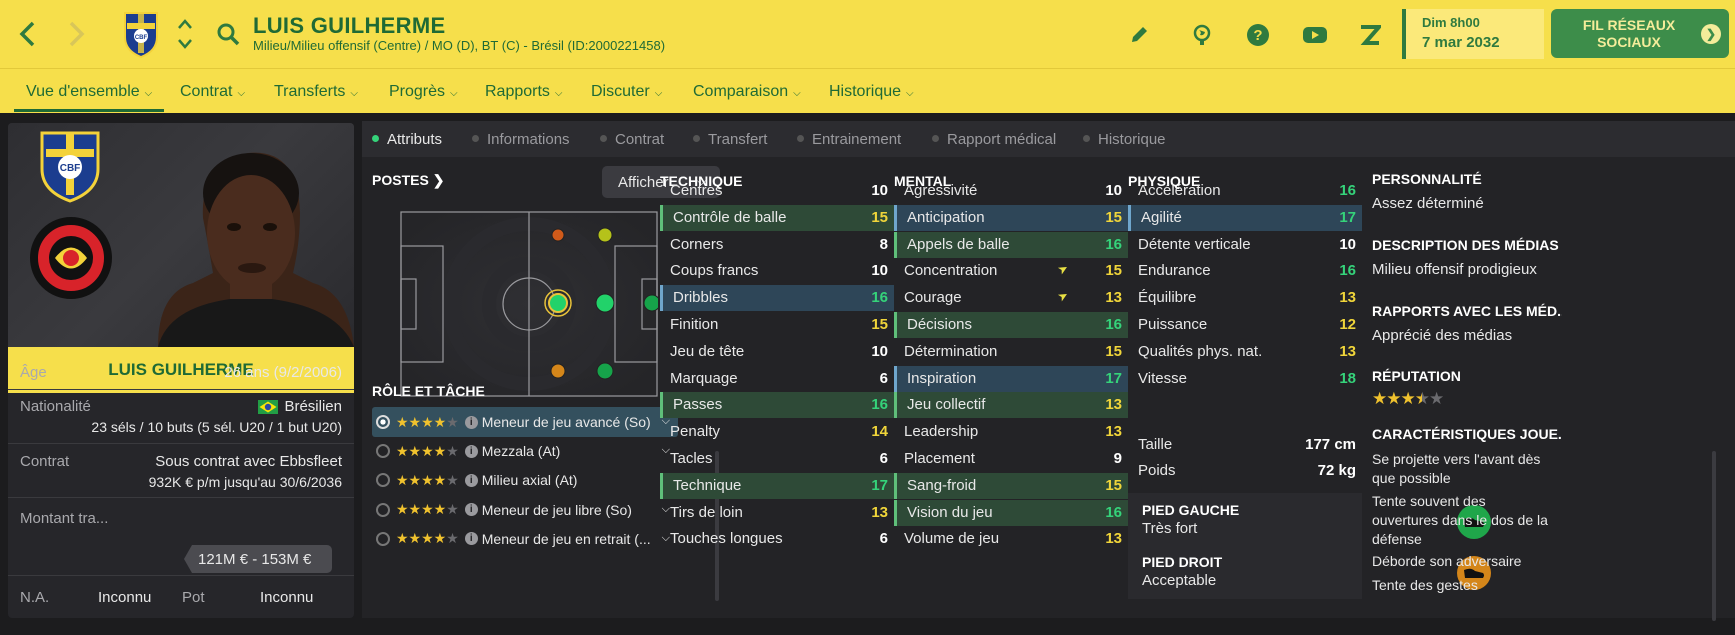 This screenshot has height=635, width=1735. Describe the element at coordinates (1011, 271) in the screenshot. I see `attribute-row: Concentration 15 ➤` at that location.